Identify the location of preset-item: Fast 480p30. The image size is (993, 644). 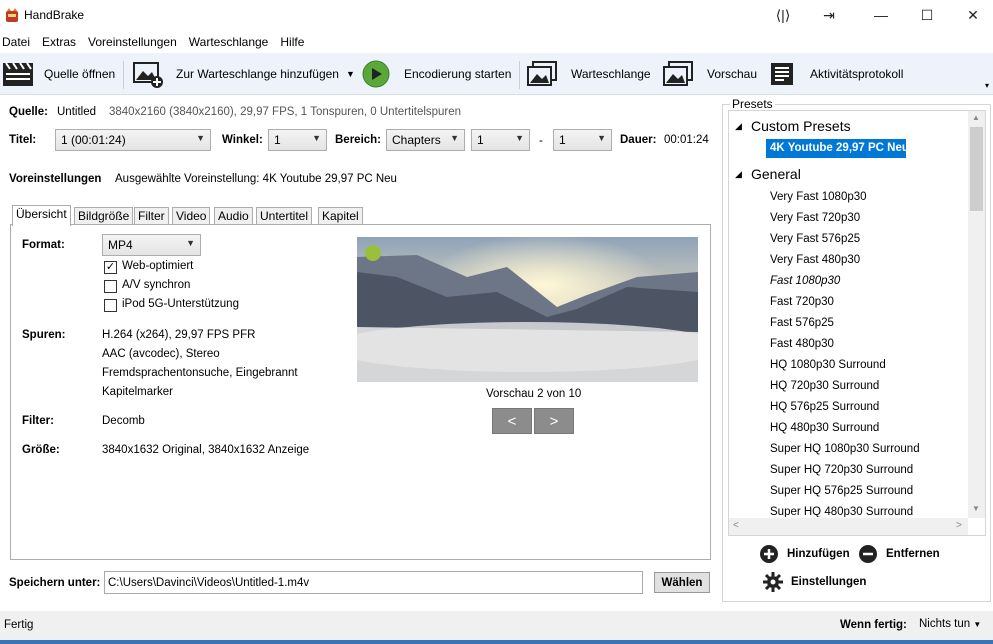
(802, 344).